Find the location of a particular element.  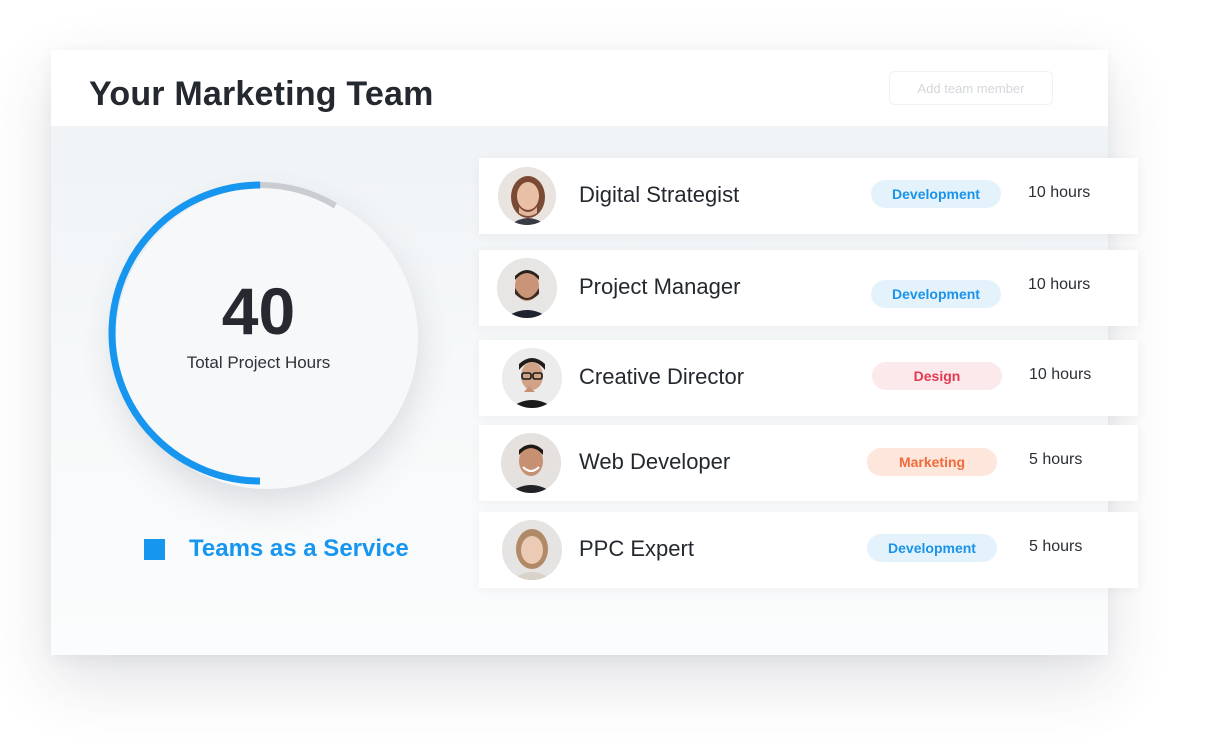

total-hours-label: Total Project Hours is located at coordinates (258, 362).